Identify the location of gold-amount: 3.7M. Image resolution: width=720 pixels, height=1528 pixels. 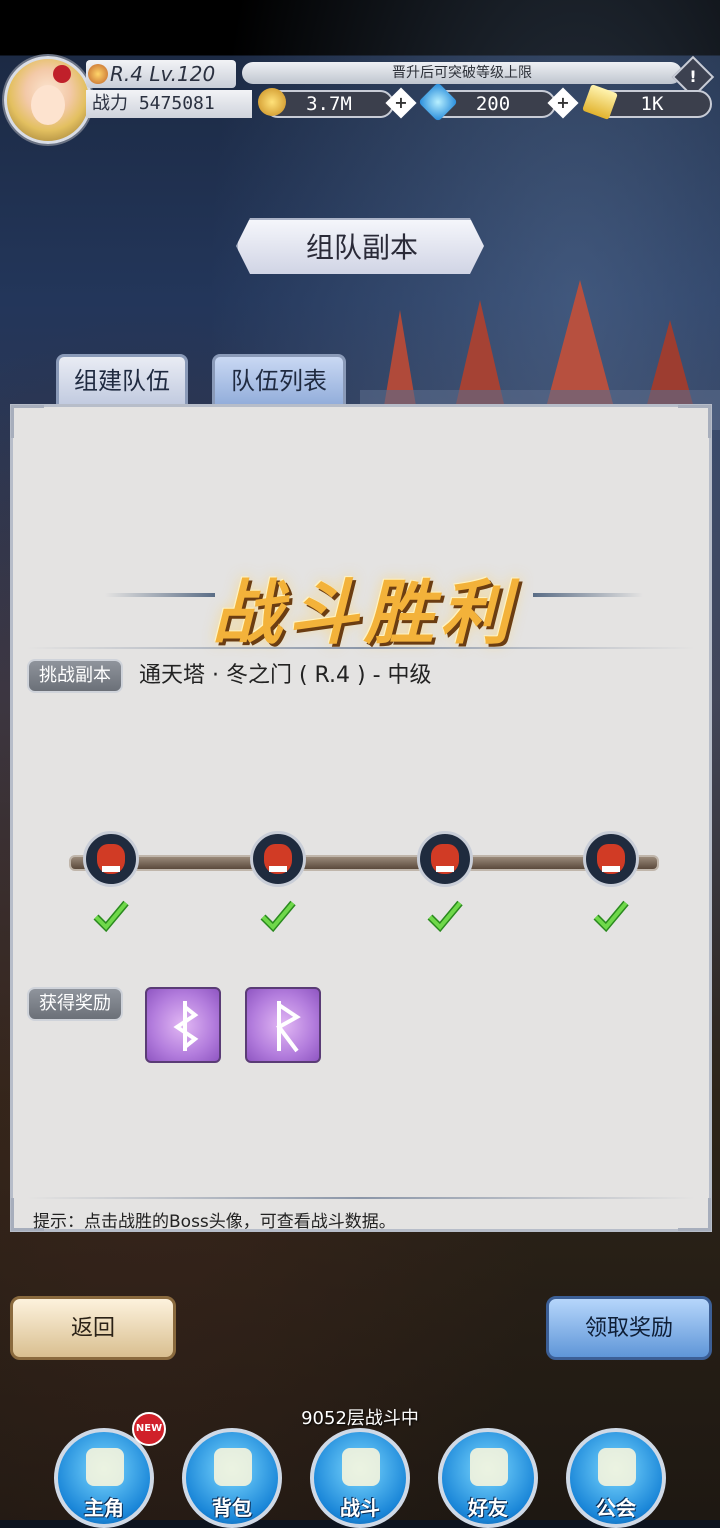
(329, 104).